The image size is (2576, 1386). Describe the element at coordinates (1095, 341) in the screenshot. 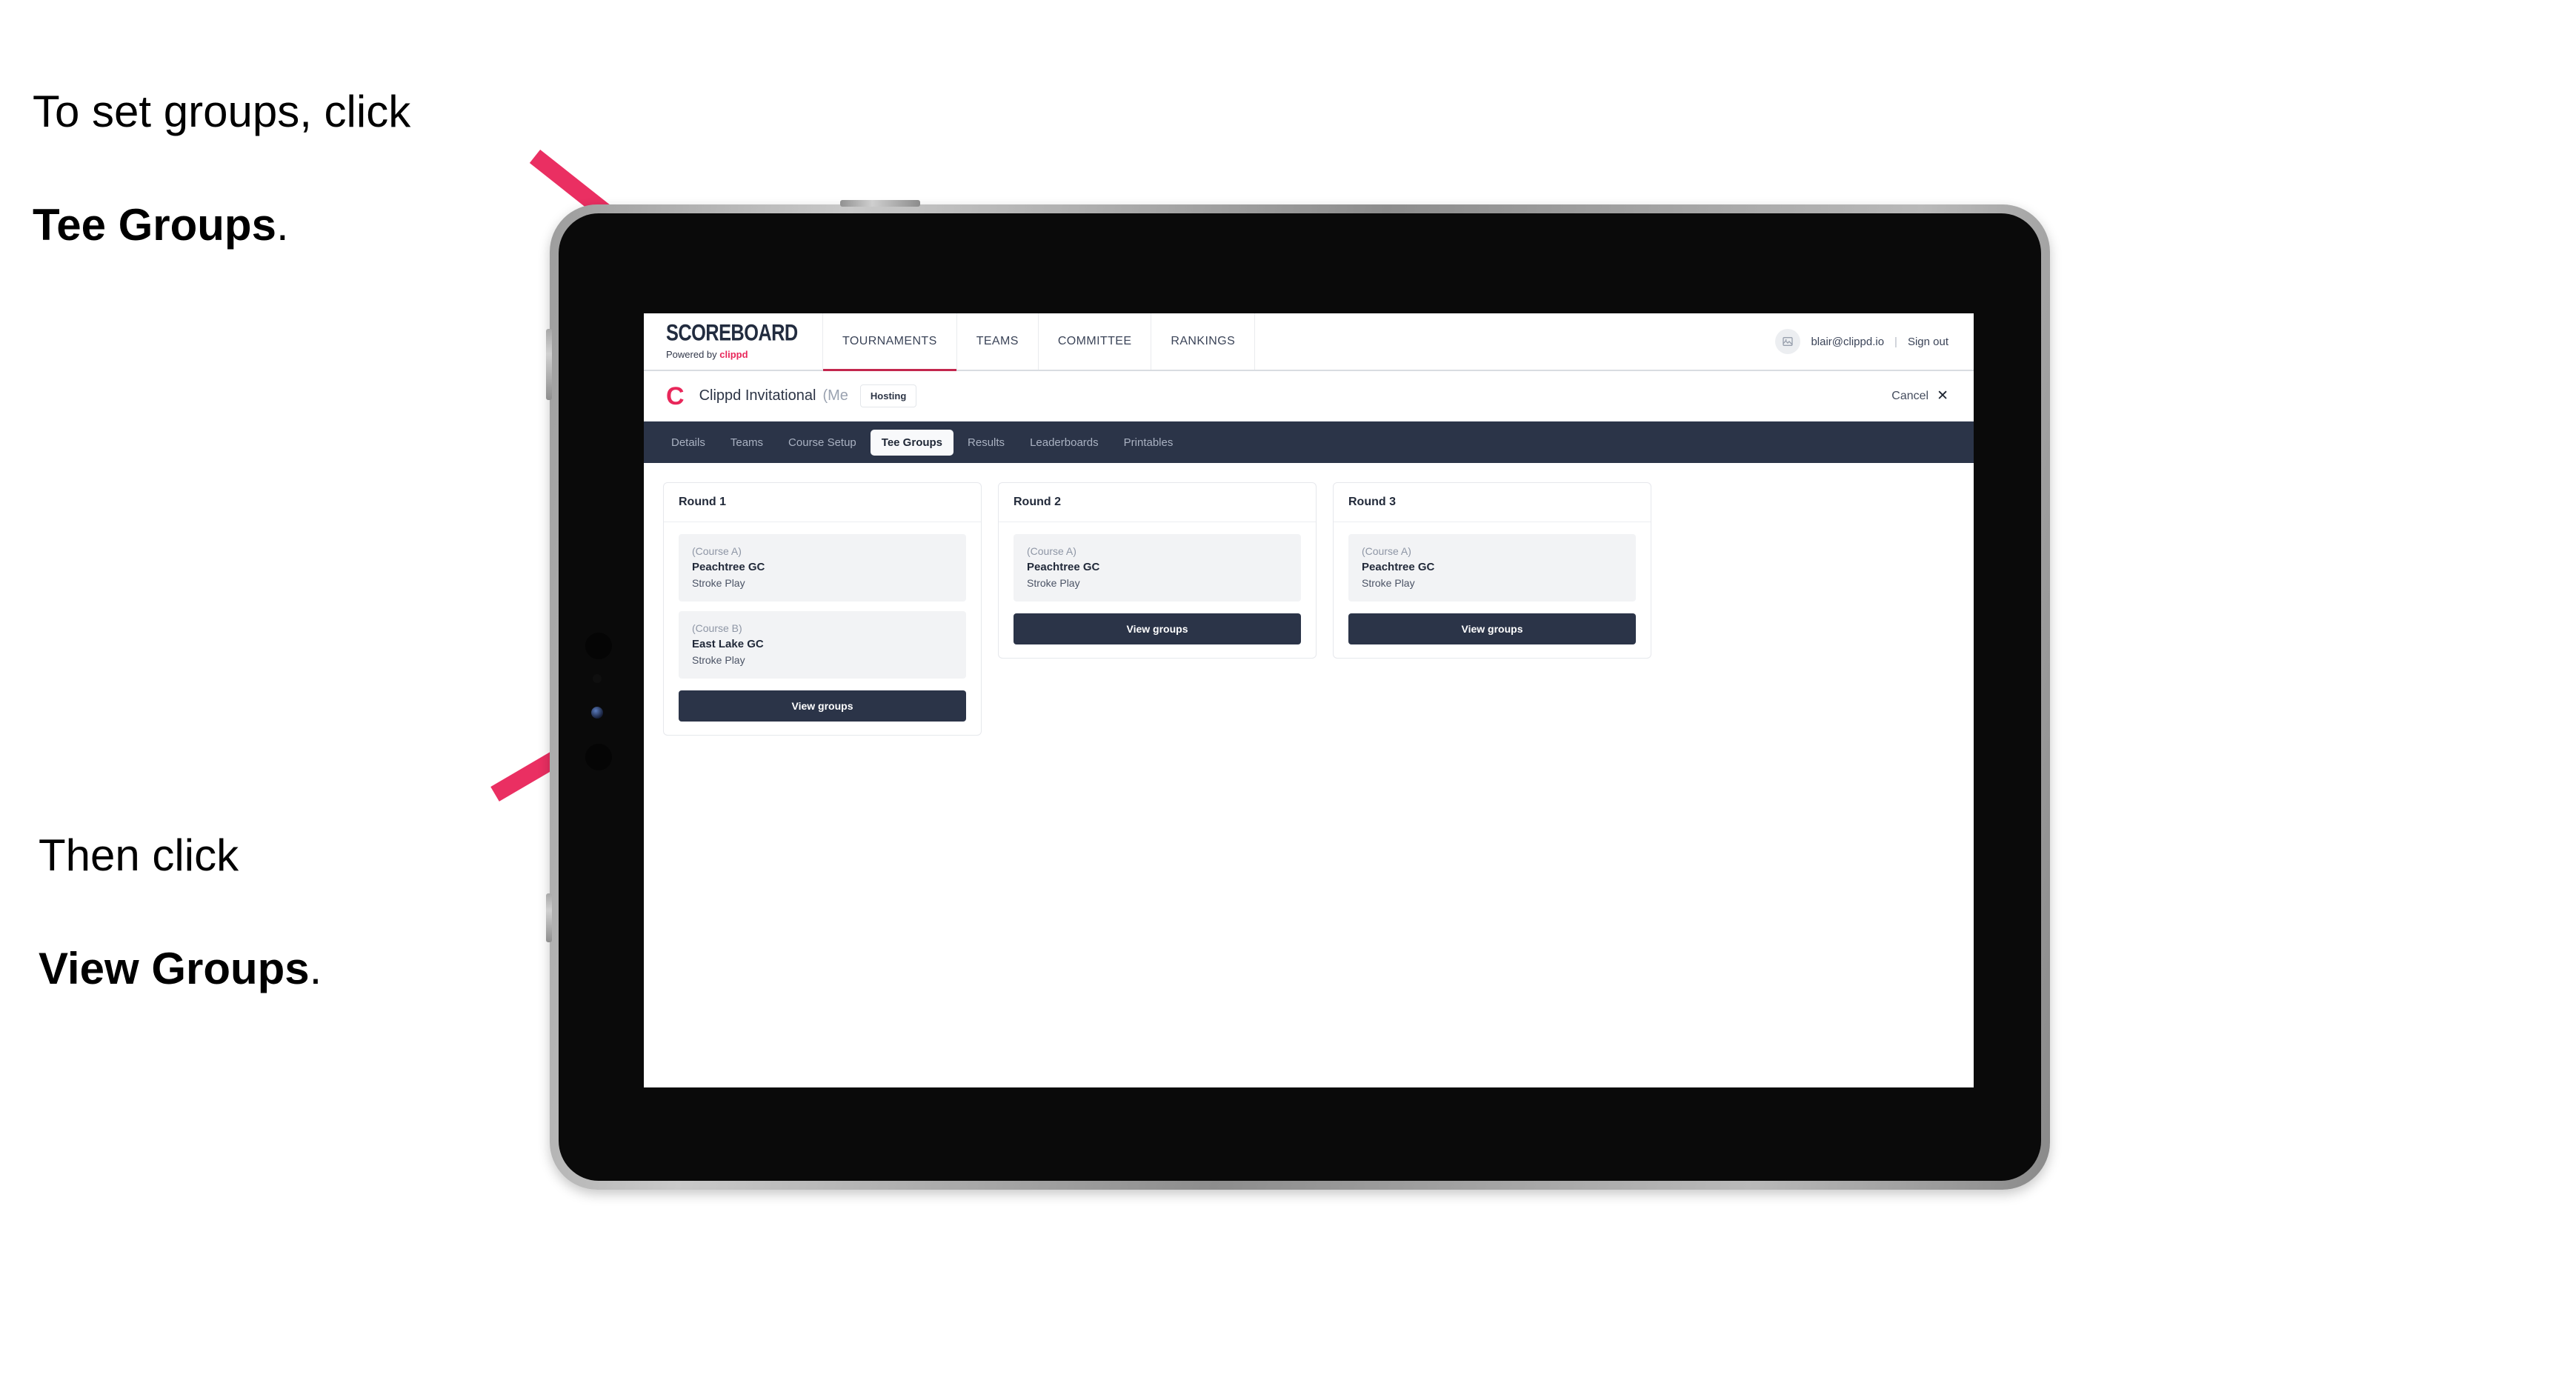

I see `nav-item-committee: COMMITTEE` at that location.